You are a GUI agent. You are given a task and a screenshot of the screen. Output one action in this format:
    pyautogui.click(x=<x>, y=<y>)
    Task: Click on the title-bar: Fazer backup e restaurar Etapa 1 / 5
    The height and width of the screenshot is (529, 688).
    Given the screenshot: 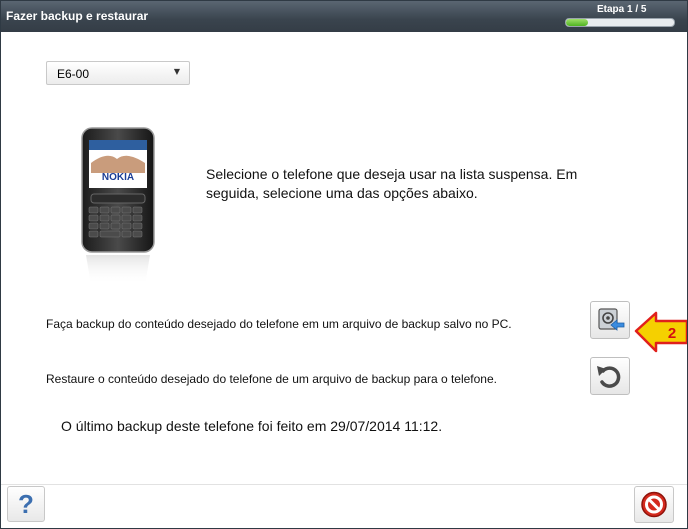 What is the action you would take?
    pyautogui.click(x=344, y=16)
    